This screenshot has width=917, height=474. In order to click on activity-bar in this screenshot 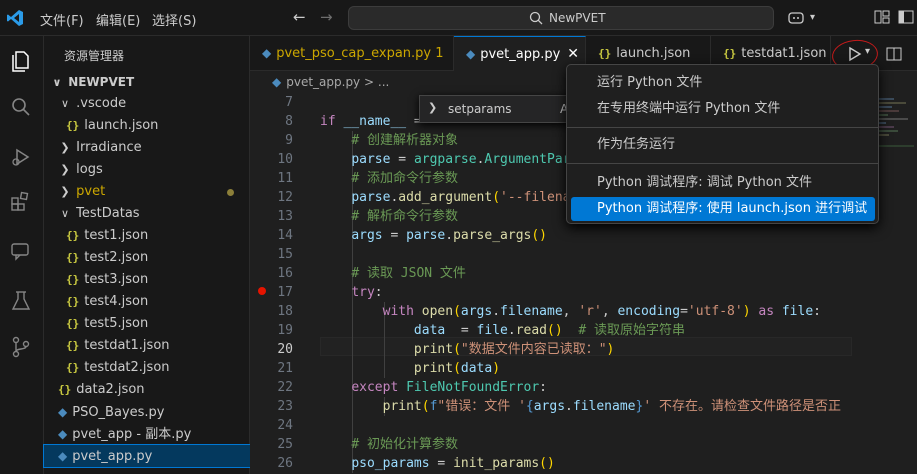, I will do `click(22, 255)`.